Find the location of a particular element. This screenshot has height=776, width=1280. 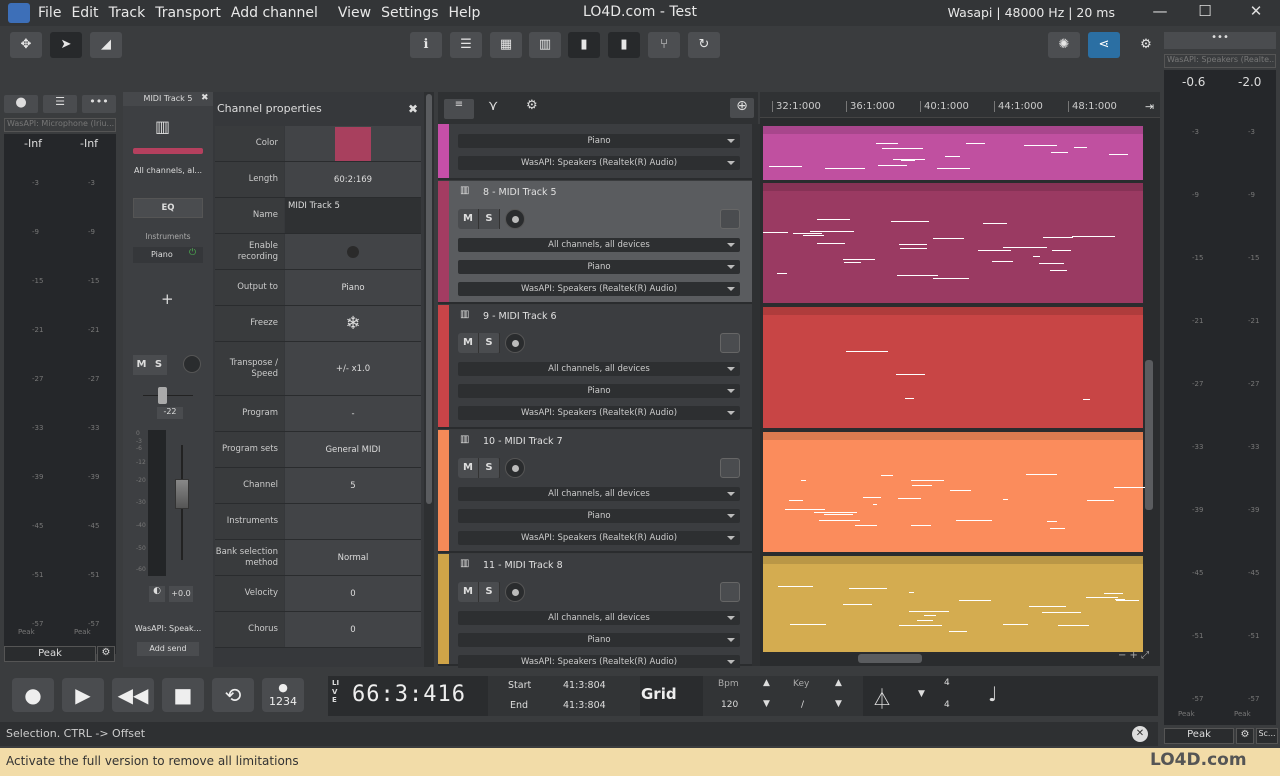

fit-icon: ⇥ is located at coordinates (1149, 106).